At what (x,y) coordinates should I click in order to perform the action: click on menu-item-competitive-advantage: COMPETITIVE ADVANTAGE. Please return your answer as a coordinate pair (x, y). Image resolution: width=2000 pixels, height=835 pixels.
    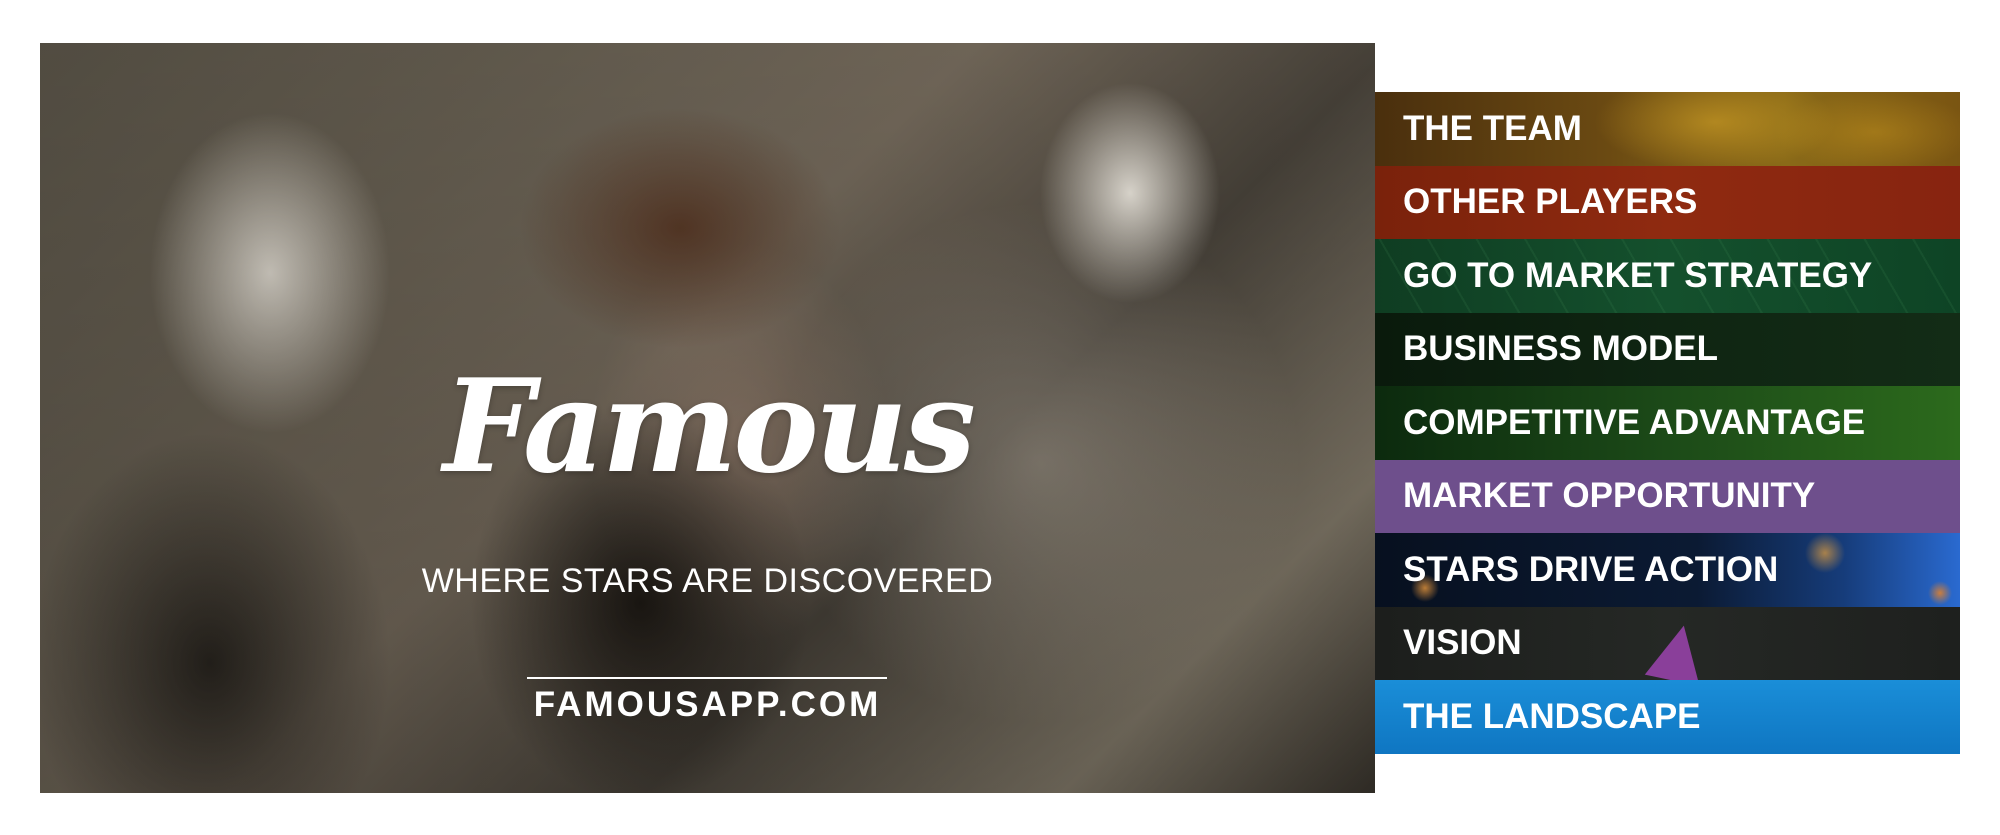
    Looking at the image, I should click on (1667, 423).